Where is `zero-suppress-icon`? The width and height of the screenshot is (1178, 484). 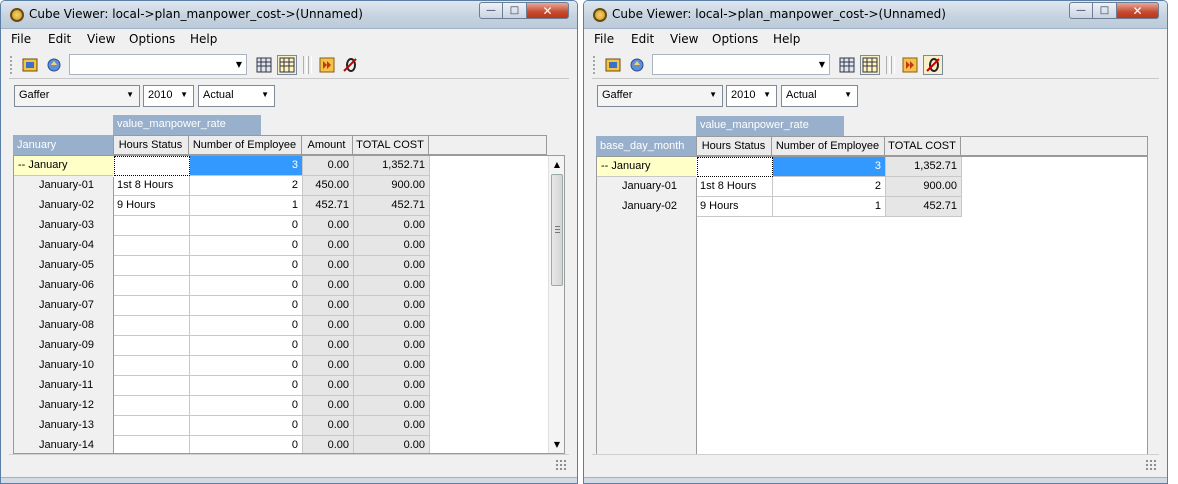 zero-suppress-icon is located at coordinates (350, 65).